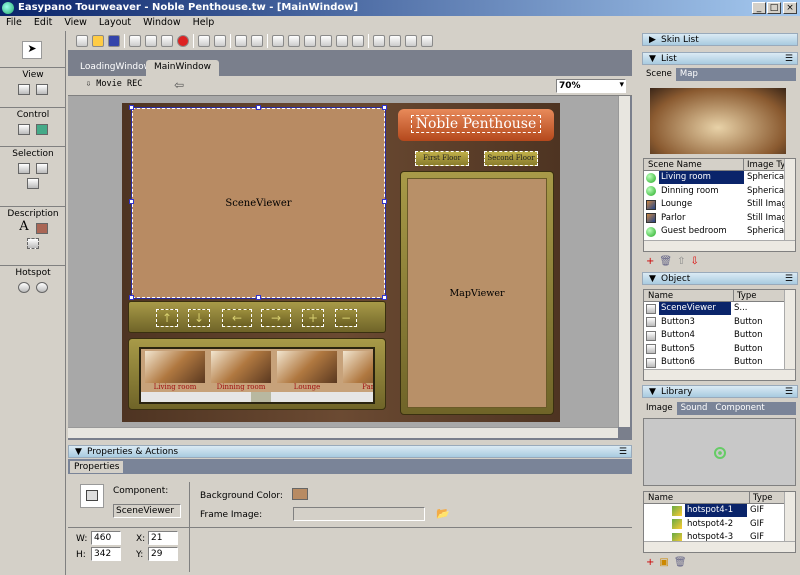  Describe the element at coordinates (359, 514) in the screenshot. I see `frame-image-input` at that location.